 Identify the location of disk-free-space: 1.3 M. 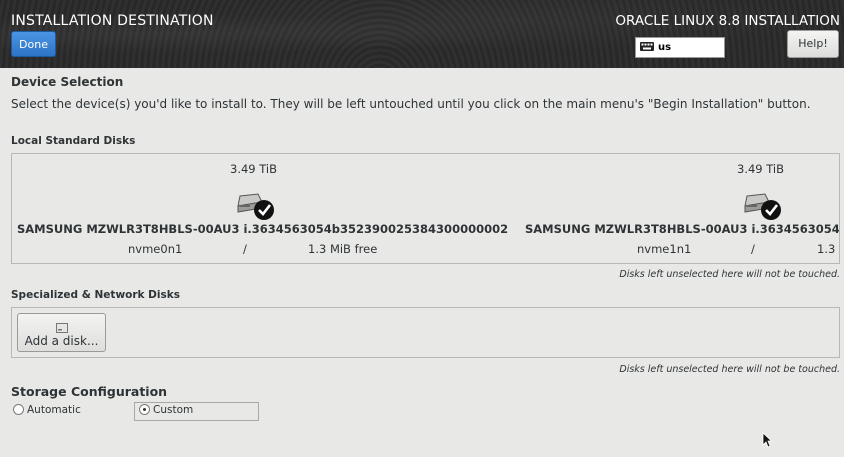
(828, 249).